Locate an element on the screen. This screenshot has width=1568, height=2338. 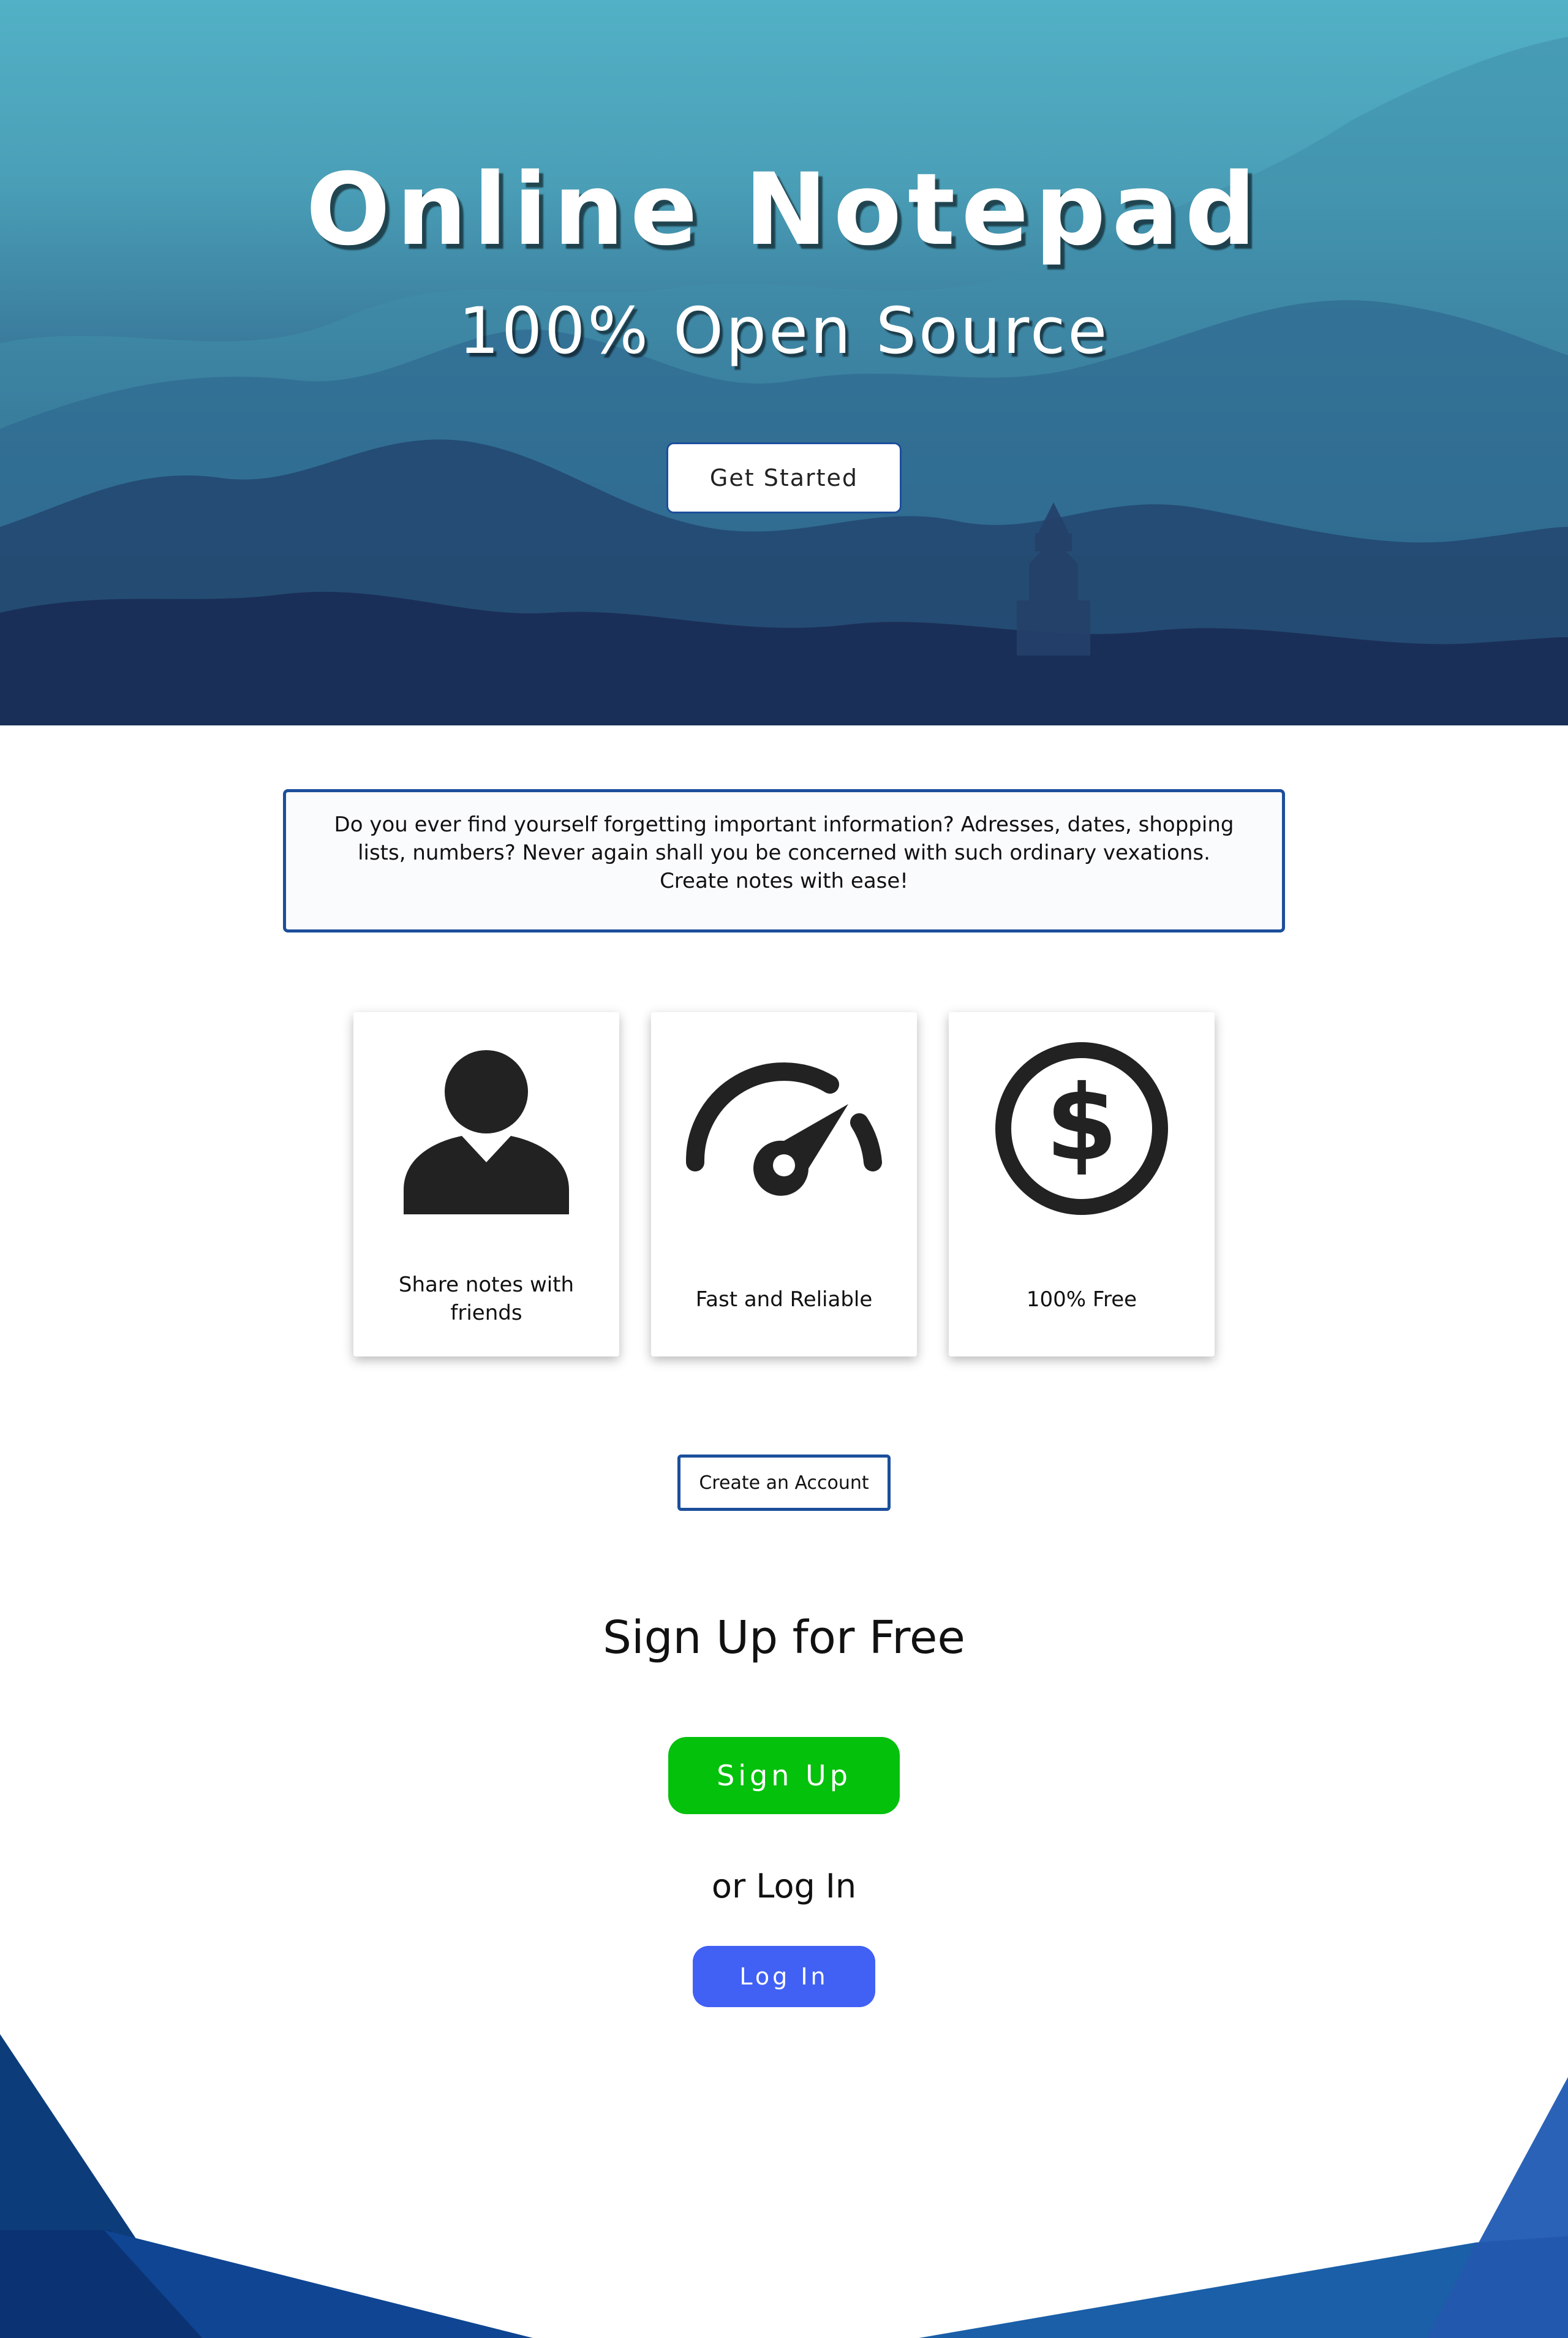
feature-card-free: $ 100% Free is located at coordinates (1082, 1184).